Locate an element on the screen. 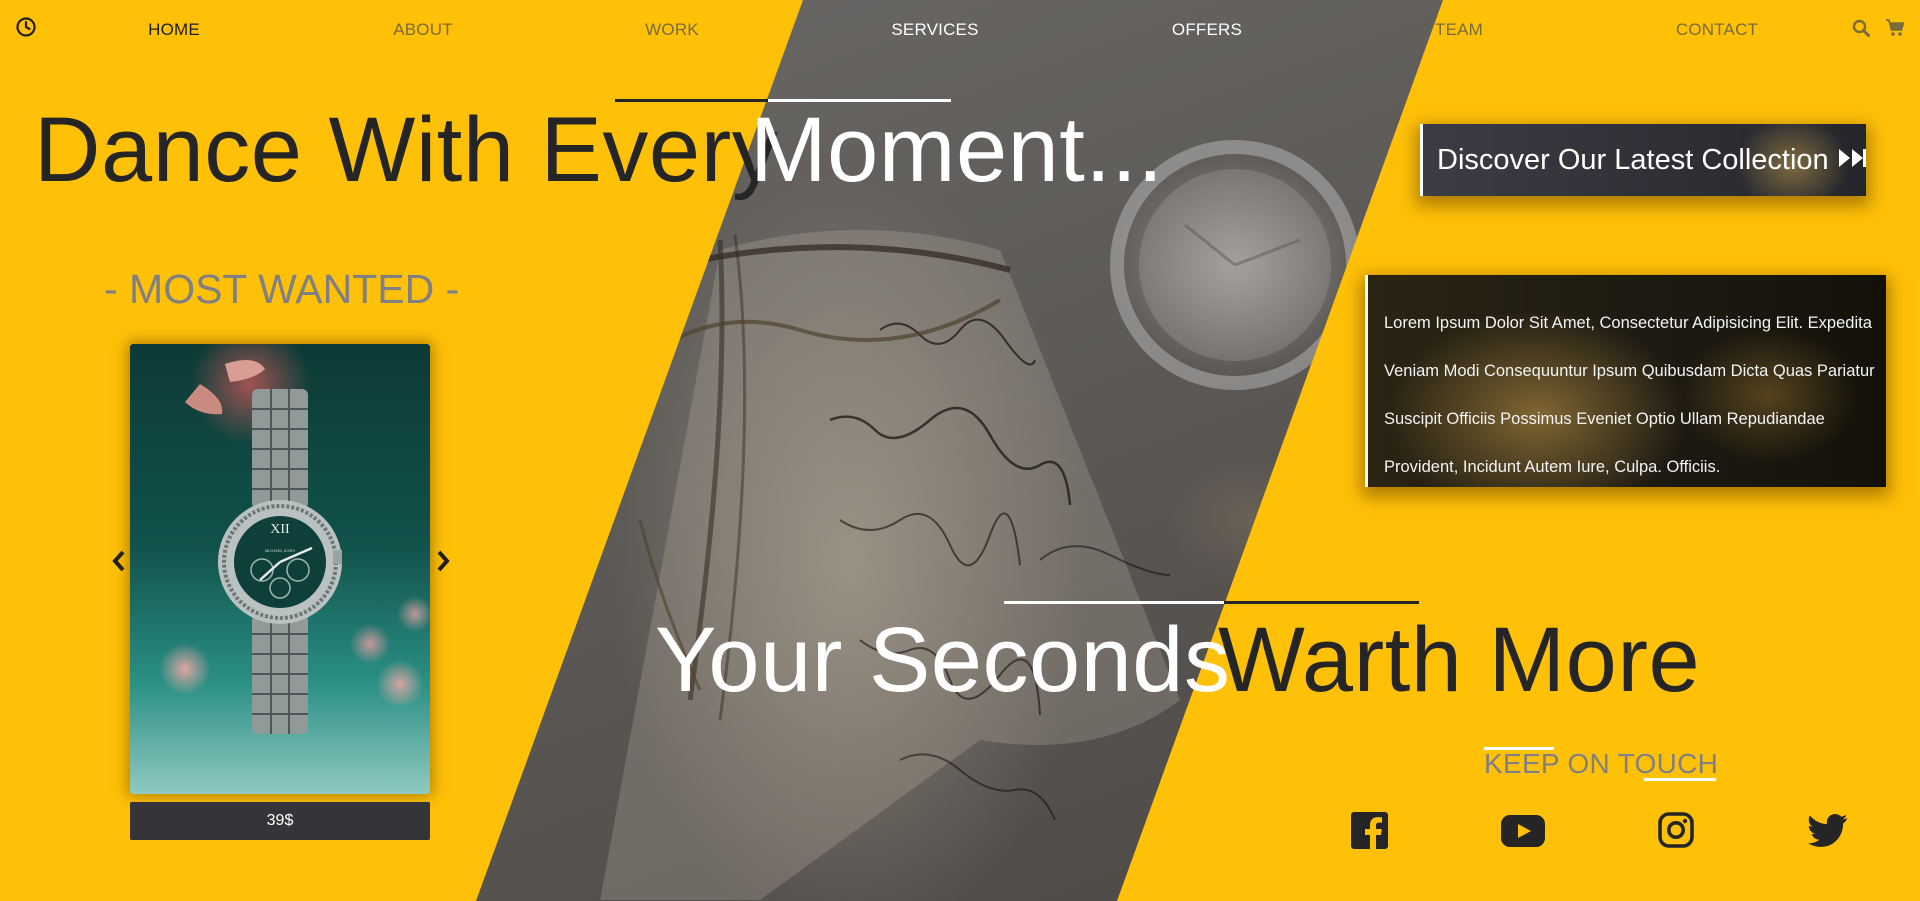 The height and width of the screenshot is (901, 1920). discover-collection-button: Discover Our Latest Collection is located at coordinates (1643, 160).